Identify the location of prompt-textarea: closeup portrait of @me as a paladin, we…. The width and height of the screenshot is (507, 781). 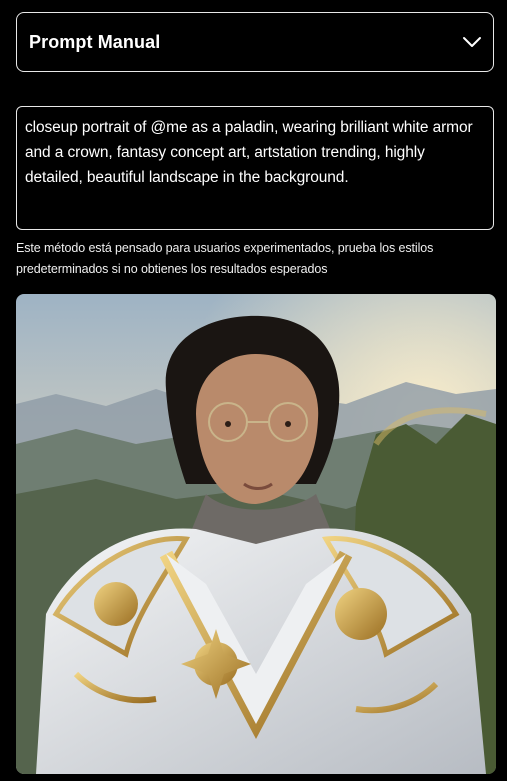
(255, 168).